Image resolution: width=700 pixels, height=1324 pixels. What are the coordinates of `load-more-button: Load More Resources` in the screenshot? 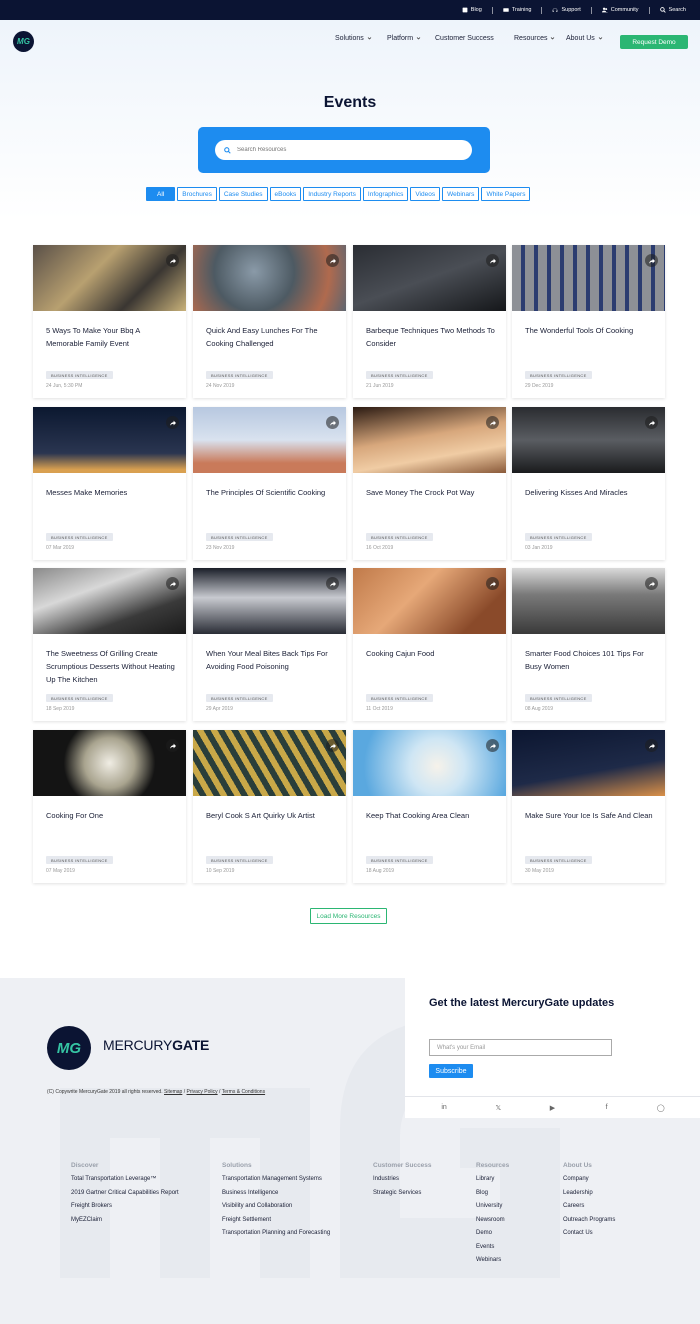 It's located at (348, 916).